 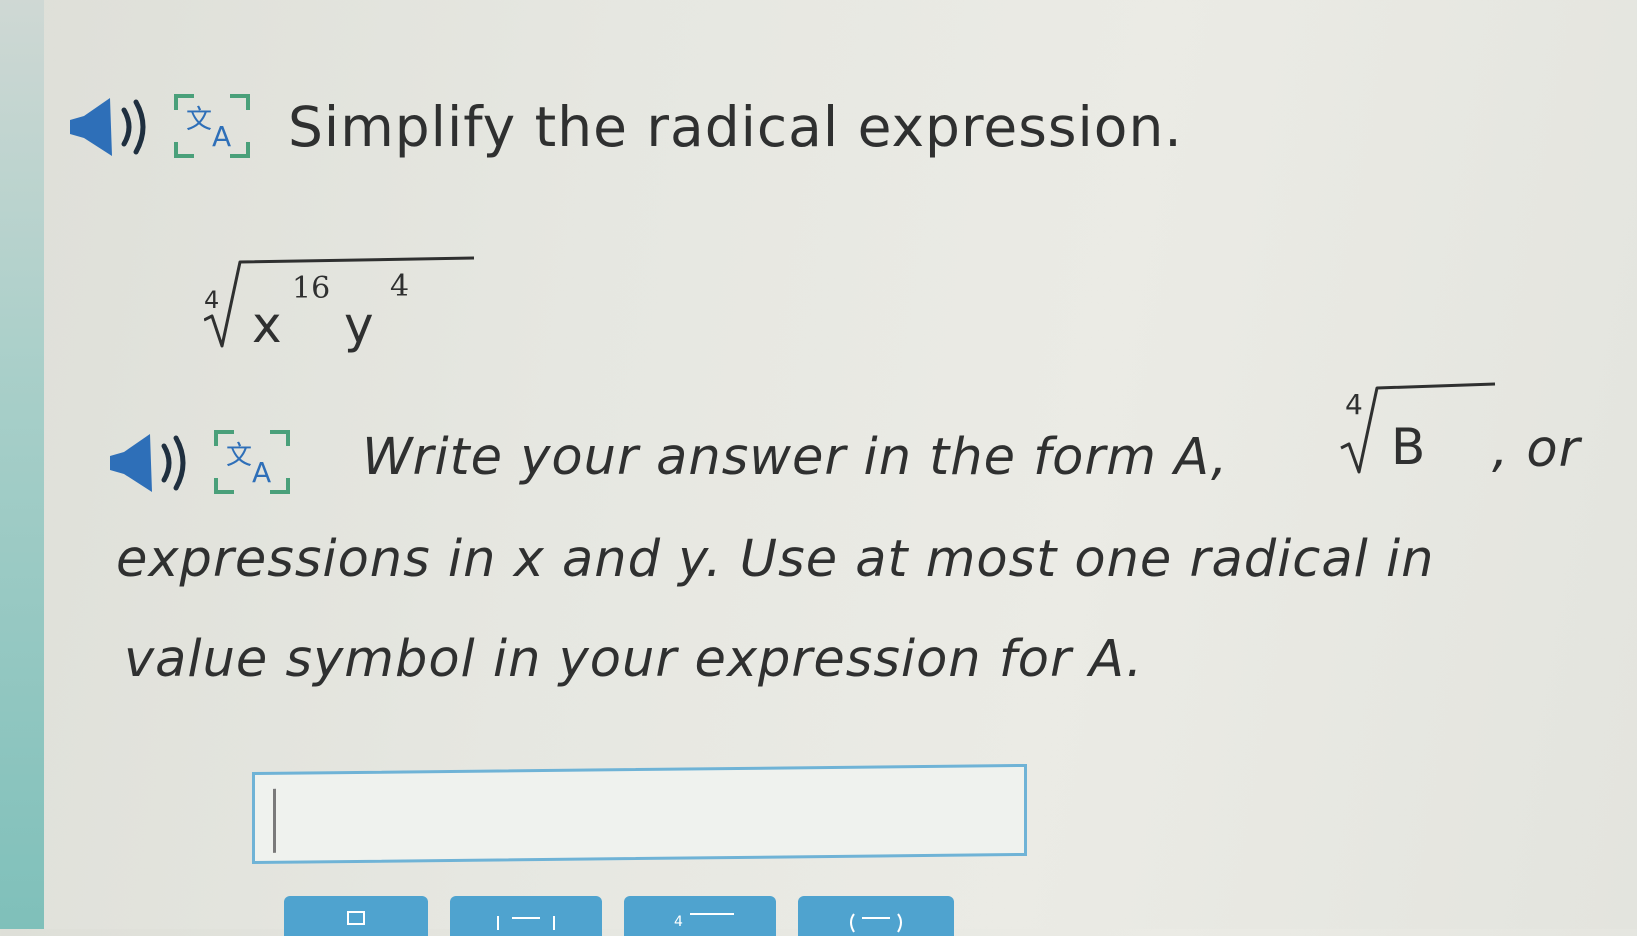 I want to click on absolute-value-button, so click(x=526, y=916).